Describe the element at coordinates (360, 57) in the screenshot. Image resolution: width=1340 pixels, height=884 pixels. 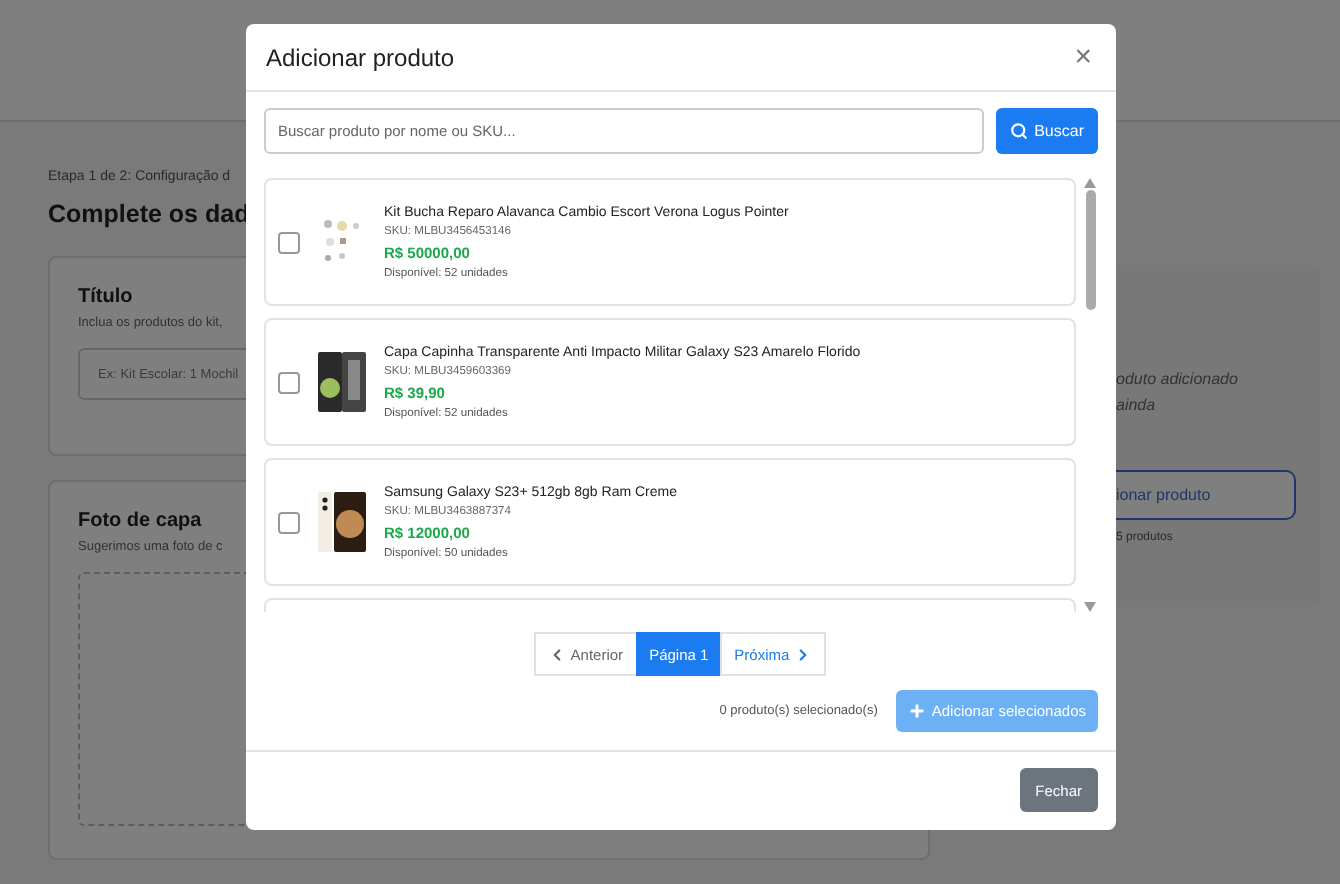
I see `modal-title: Adicionar produto` at that location.